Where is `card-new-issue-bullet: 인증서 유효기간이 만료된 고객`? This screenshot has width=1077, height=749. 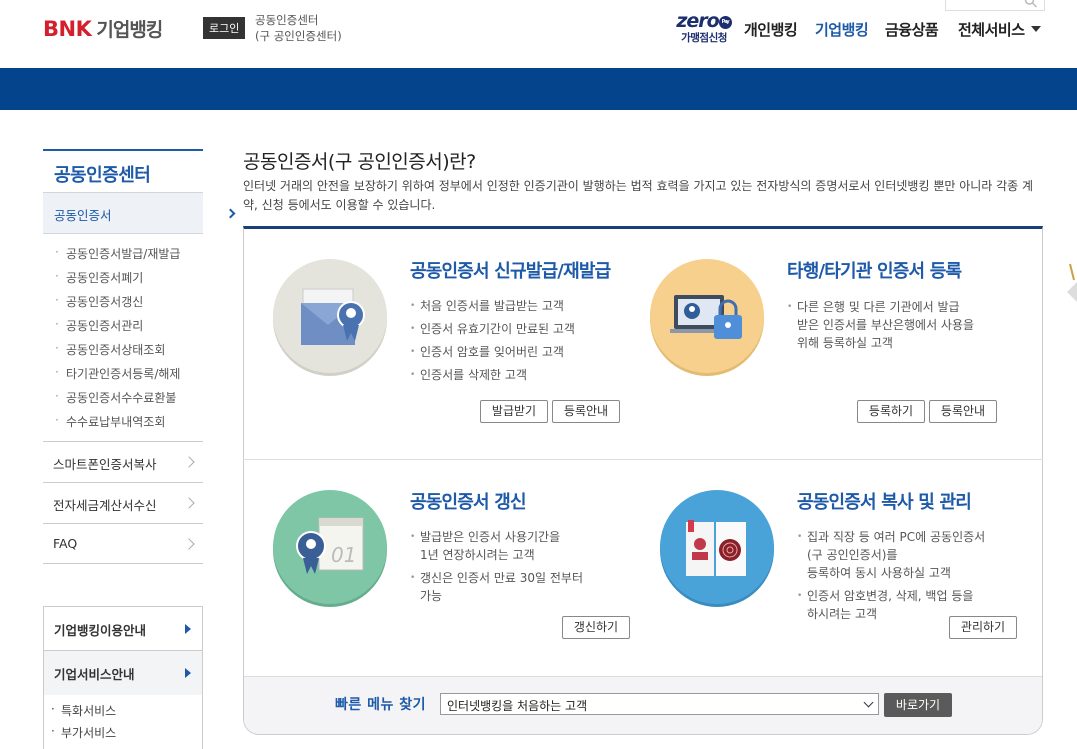 card-new-issue-bullet: 인증서 유효기간이 만료된 고객 is located at coordinates (492, 329).